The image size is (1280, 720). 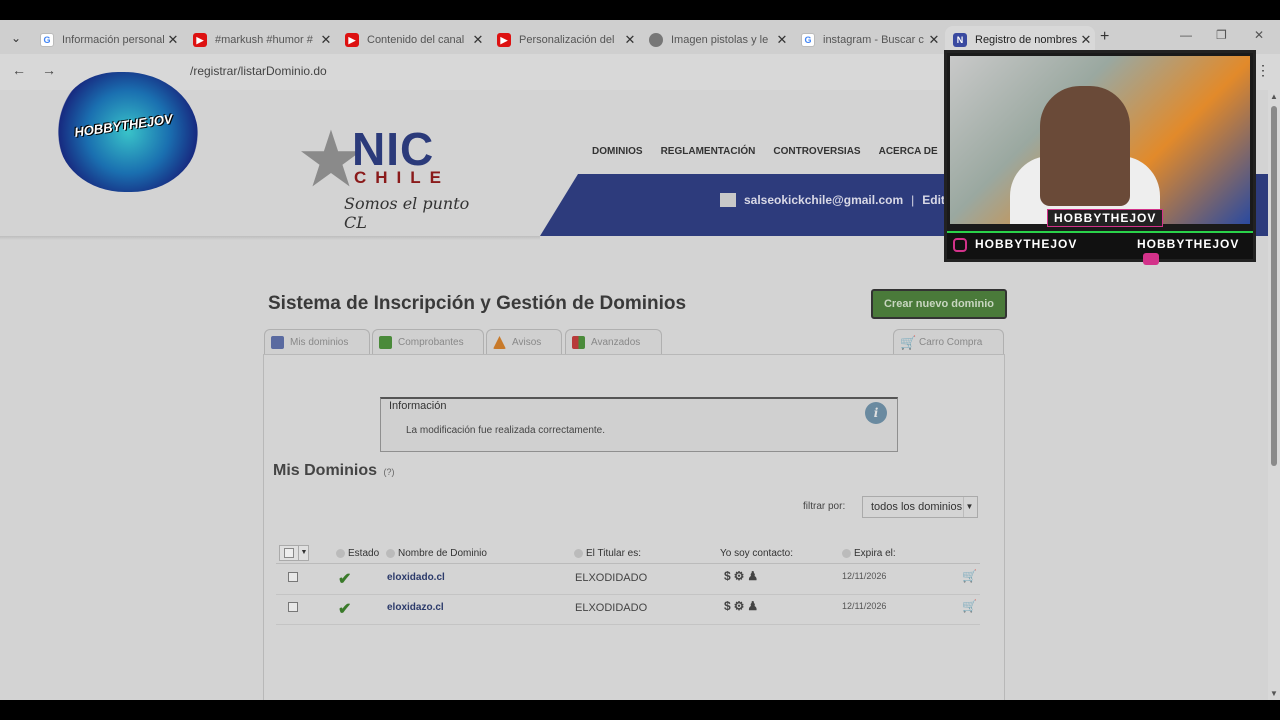 What do you see at coordinates (823, 200) in the screenshot?
I see `user-email: salseokickchile@gmail.com` at bounding box center [823, 200].